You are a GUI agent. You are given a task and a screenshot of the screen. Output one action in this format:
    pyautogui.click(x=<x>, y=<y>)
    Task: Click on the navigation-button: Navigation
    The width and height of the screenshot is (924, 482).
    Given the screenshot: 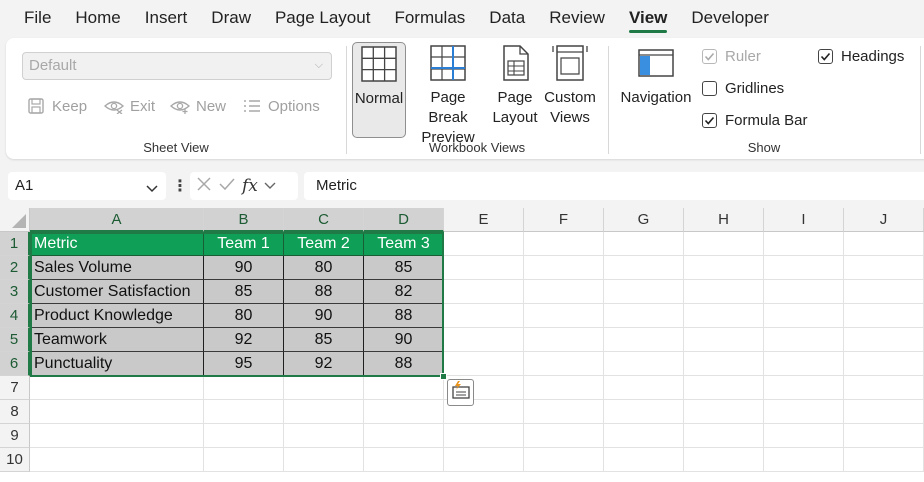 What is the action you would take?
    pyautogui.click(x=656, y=75)
    